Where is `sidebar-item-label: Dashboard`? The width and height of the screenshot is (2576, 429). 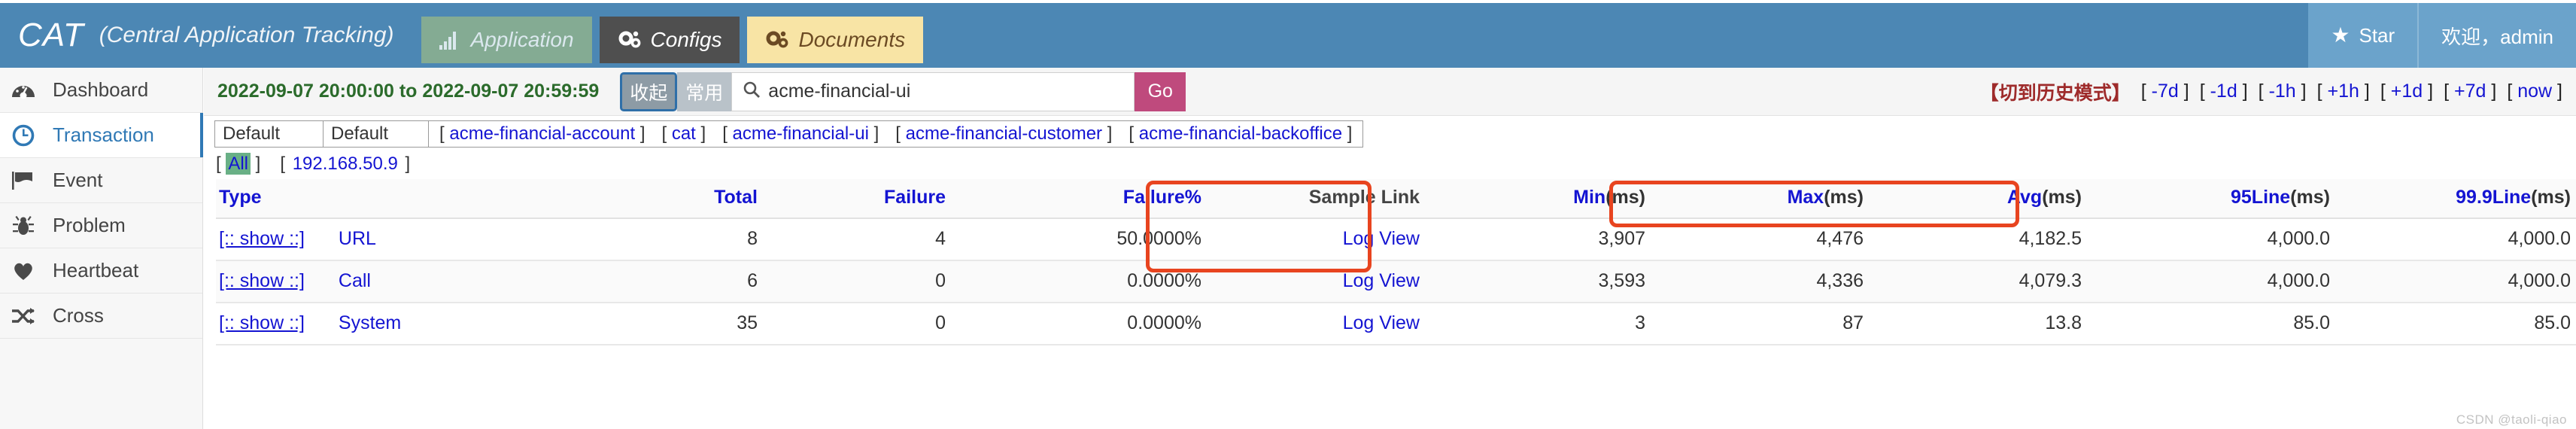 sidebar-item-label: Dashboard is located at coordinates (101, 89).